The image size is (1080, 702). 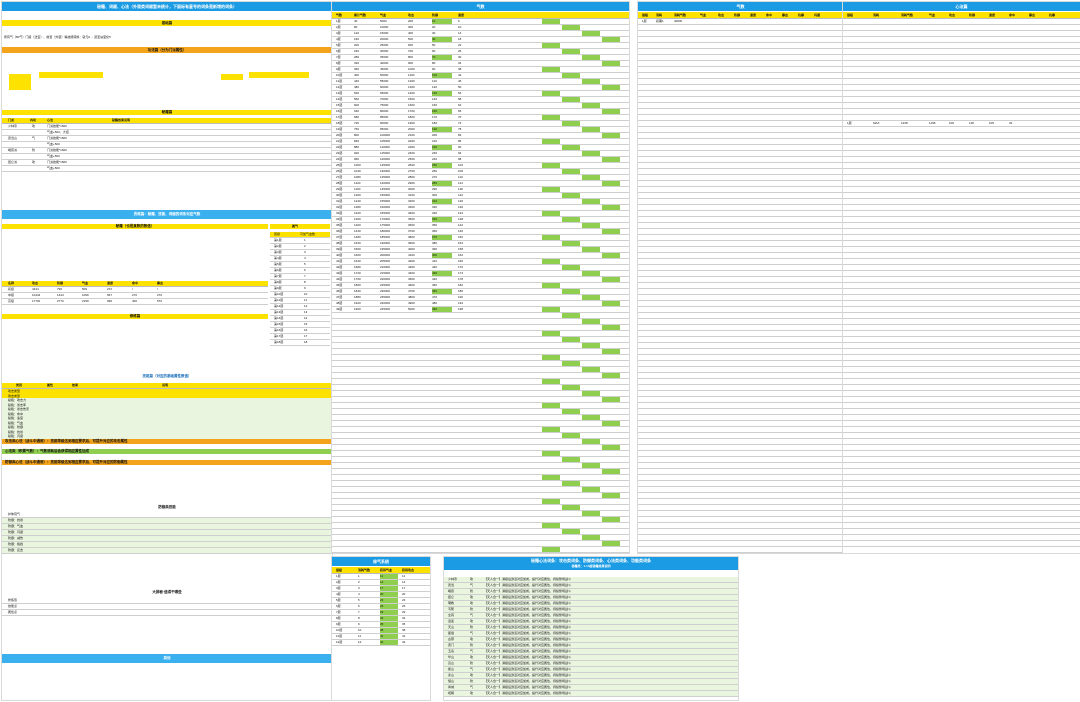 I want to click on transfer-section-bar: 历练篇：秘籍、技能、词缀的词条对应气数, so click(x=167, y=214).